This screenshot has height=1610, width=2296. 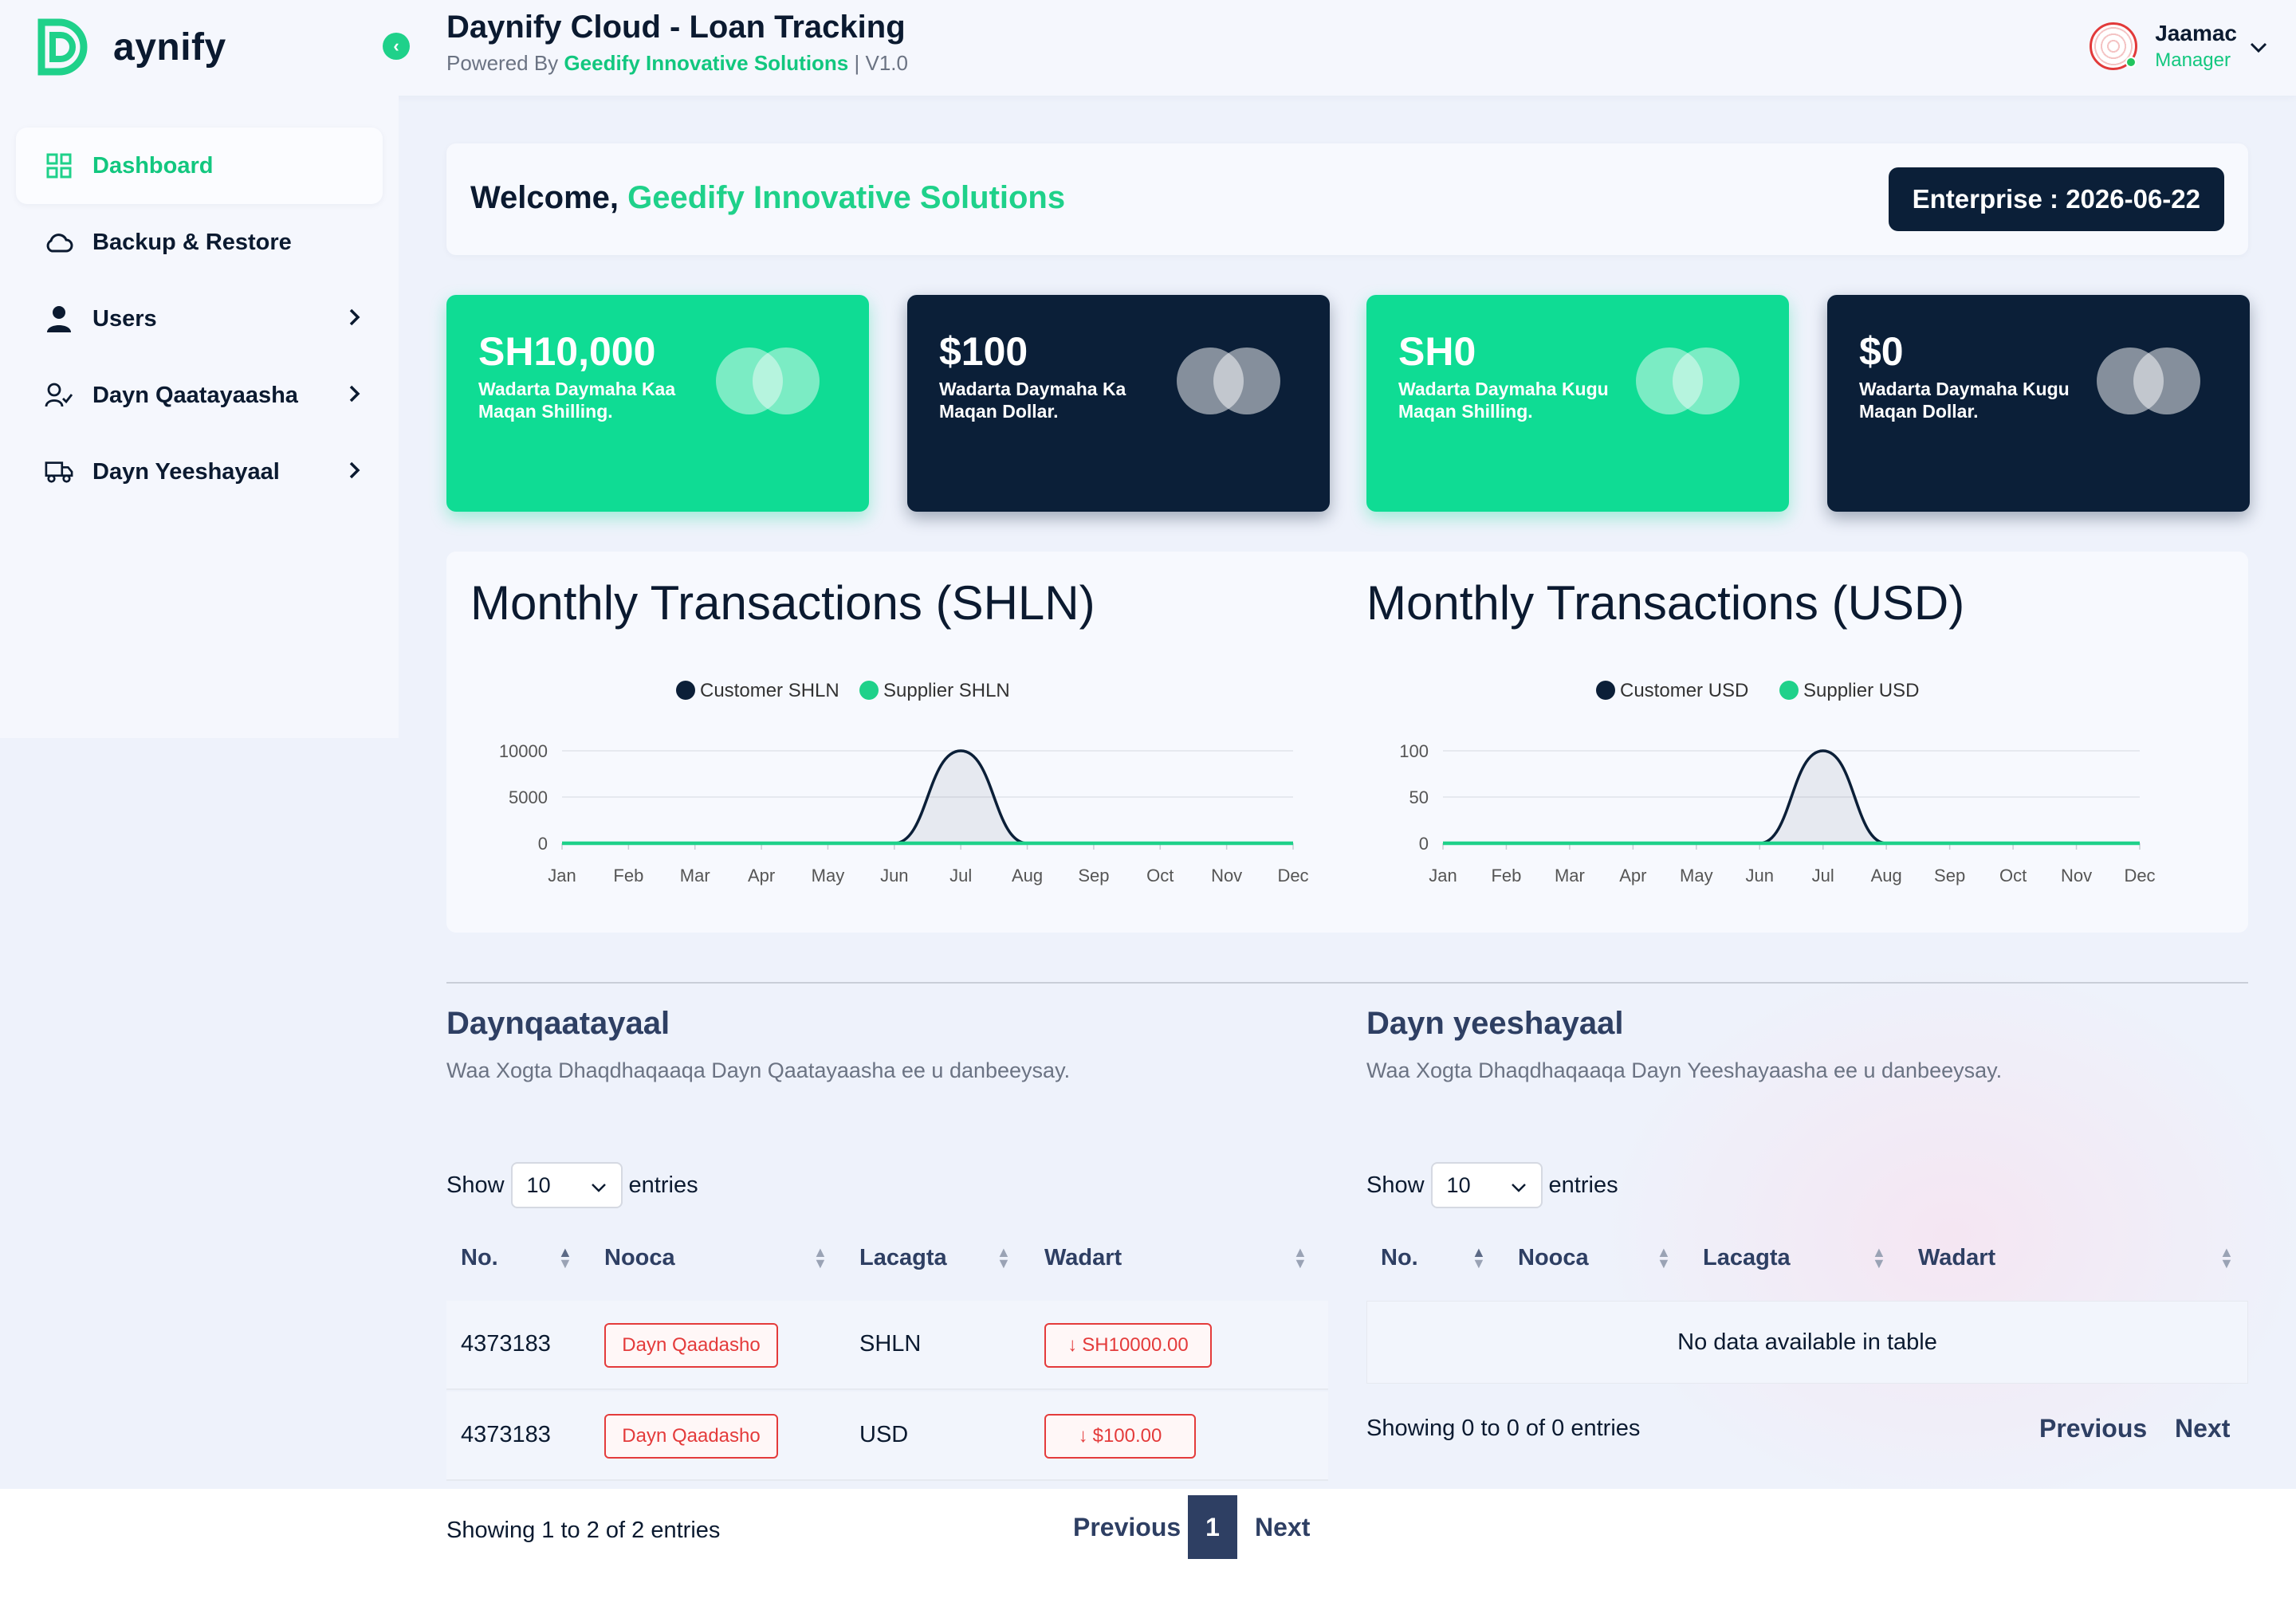 I want to click on stat-label: Wadarta Daymaha Kaa Maqan Shilling., so click(x=577, y=400).